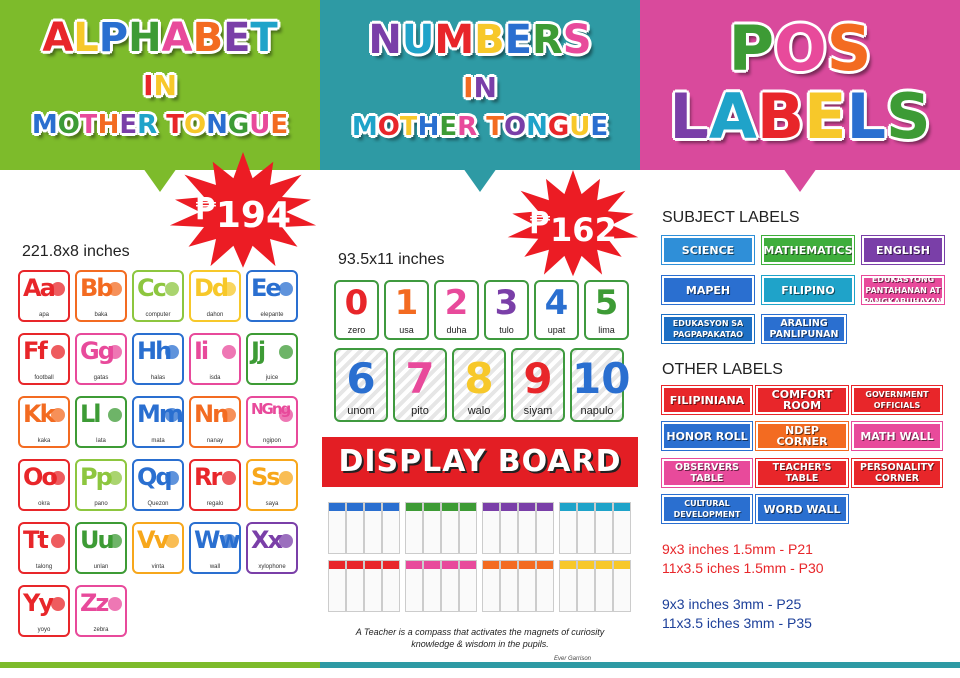 This screenshot has height=678, width=960. Describe the element at coordinates (39, 288) in the screenshot. I see `card-letters: Aa` at that location.